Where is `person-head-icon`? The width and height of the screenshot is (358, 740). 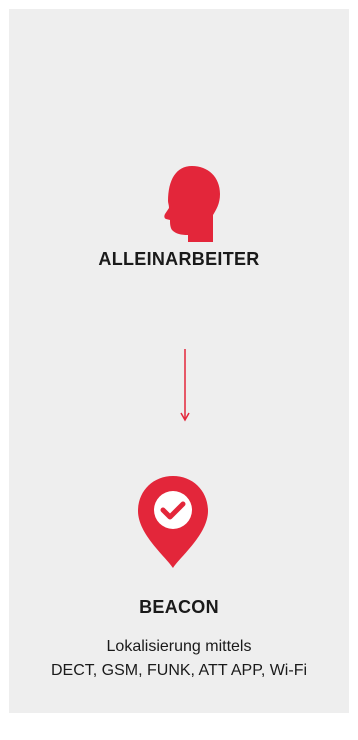 person-head-icon is located at coordinates (192, 204).